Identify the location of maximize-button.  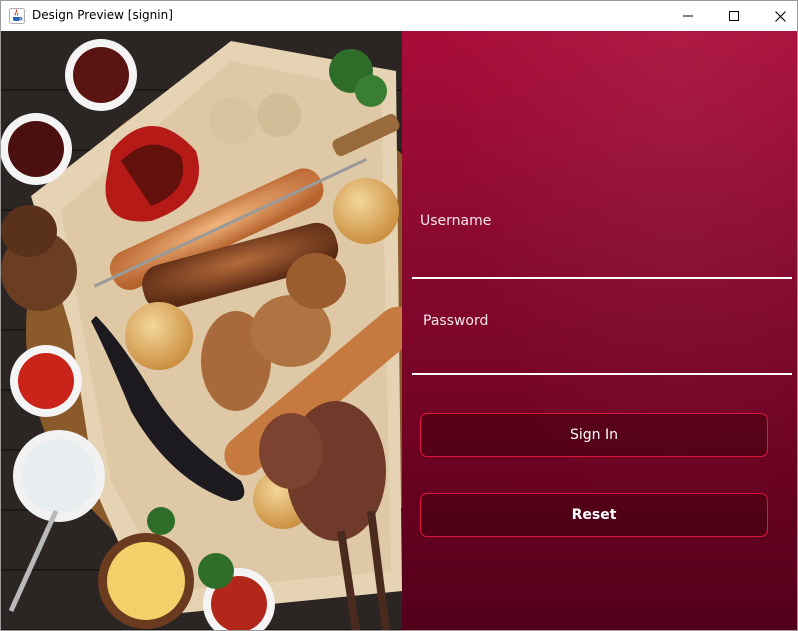
(734, 16).